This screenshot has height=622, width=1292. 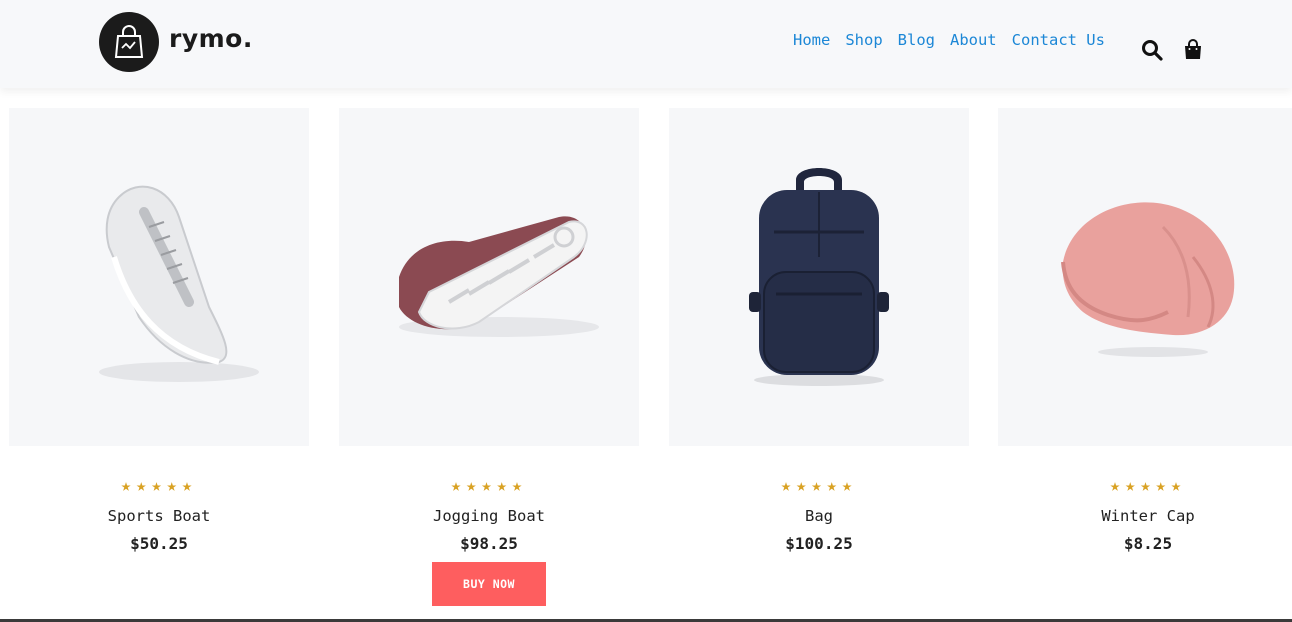 What do you see at coordinates (1148, 543) in the screenshot?
I see `product-price: $8.25` at bounding box center [1148, 543].